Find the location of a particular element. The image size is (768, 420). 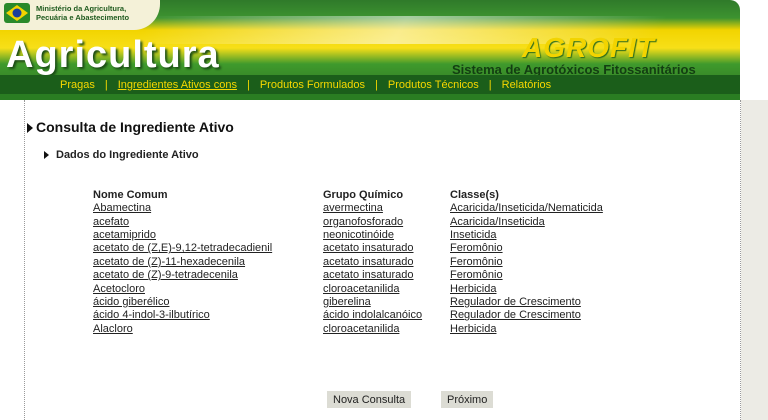

class-link: Inseticida is located at coordinates (473, 235).